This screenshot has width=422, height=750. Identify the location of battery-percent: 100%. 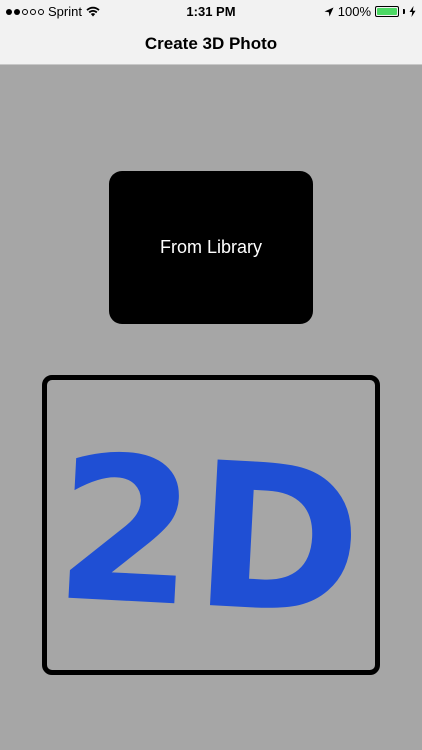
(354, 11).